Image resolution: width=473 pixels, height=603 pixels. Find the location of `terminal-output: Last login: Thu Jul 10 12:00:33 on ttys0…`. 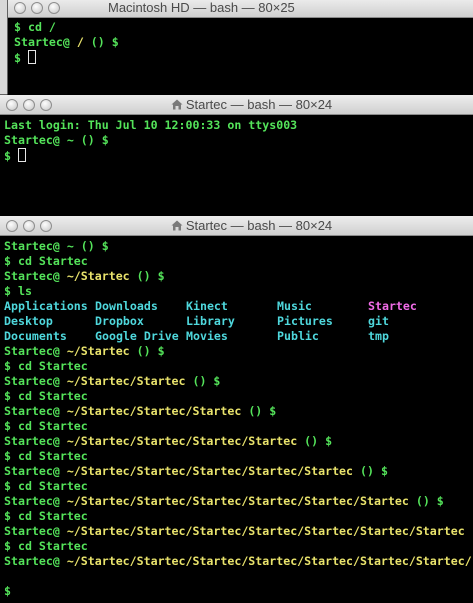

terminal-output: Last login: Thu Jul 10 12:00:33 on ttys0… is located at coordinates (236, 139).